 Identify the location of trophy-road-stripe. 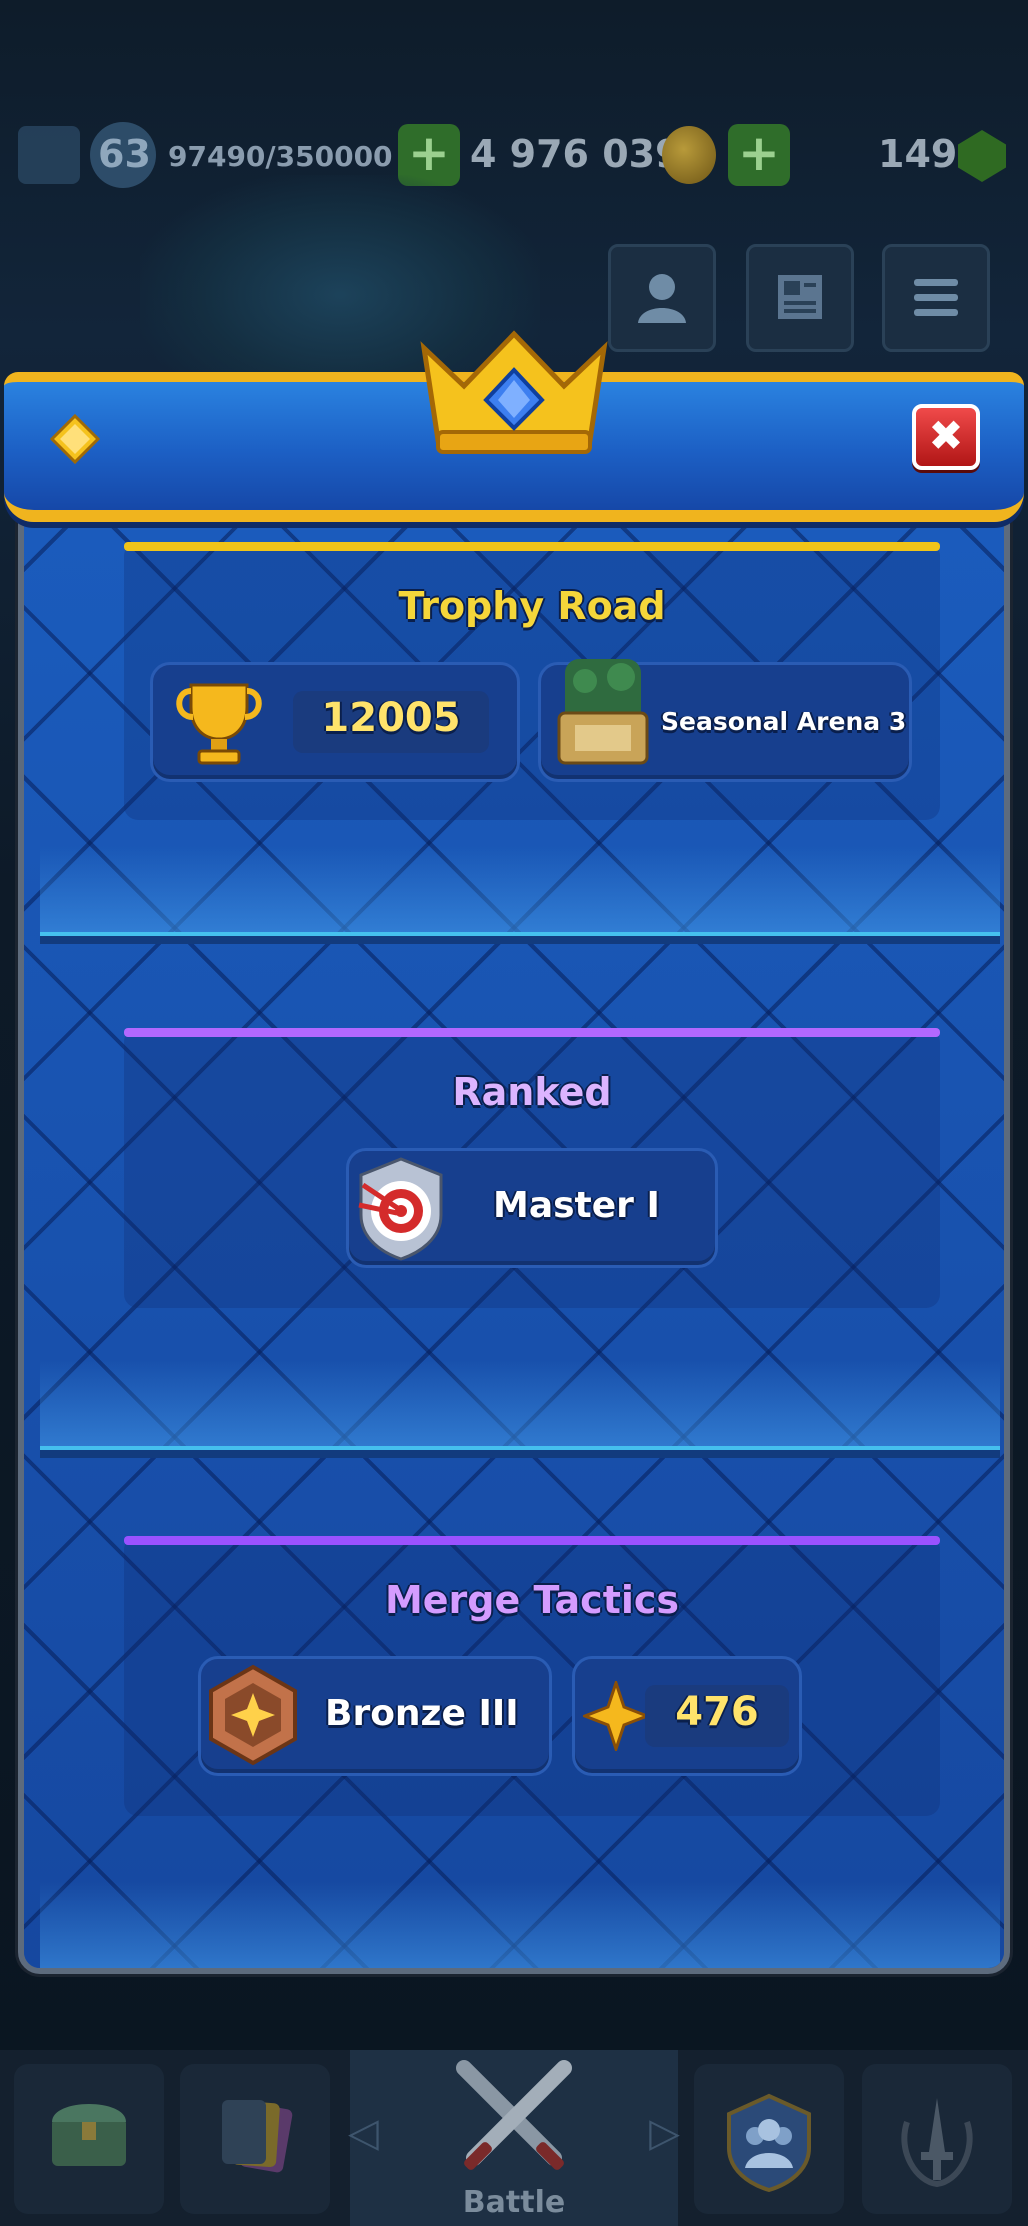
(532, 546).